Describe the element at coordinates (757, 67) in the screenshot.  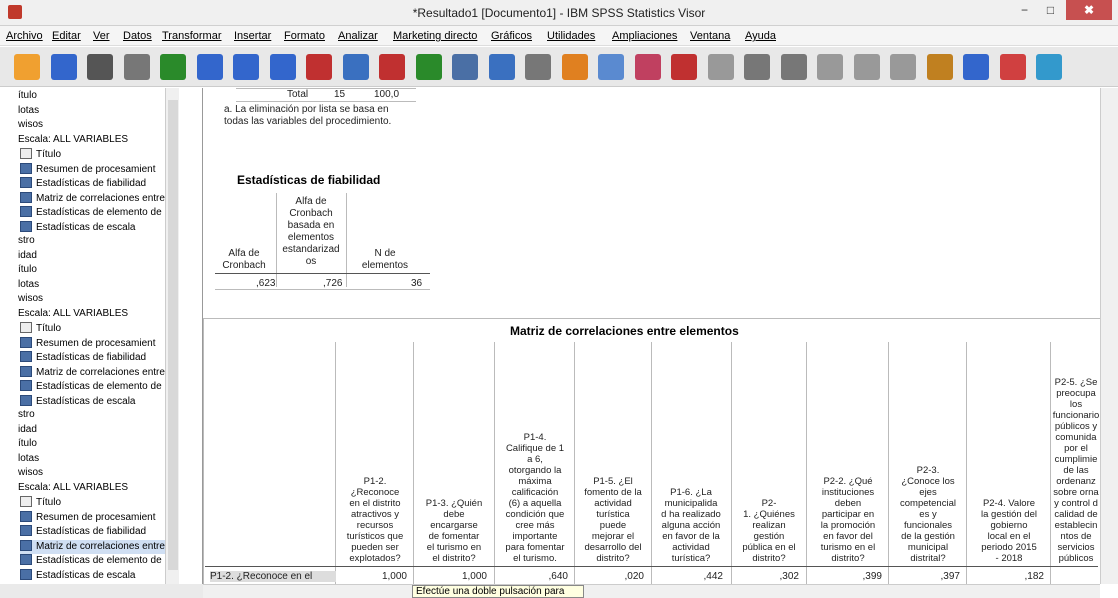
I see `promote-icon` at that location.